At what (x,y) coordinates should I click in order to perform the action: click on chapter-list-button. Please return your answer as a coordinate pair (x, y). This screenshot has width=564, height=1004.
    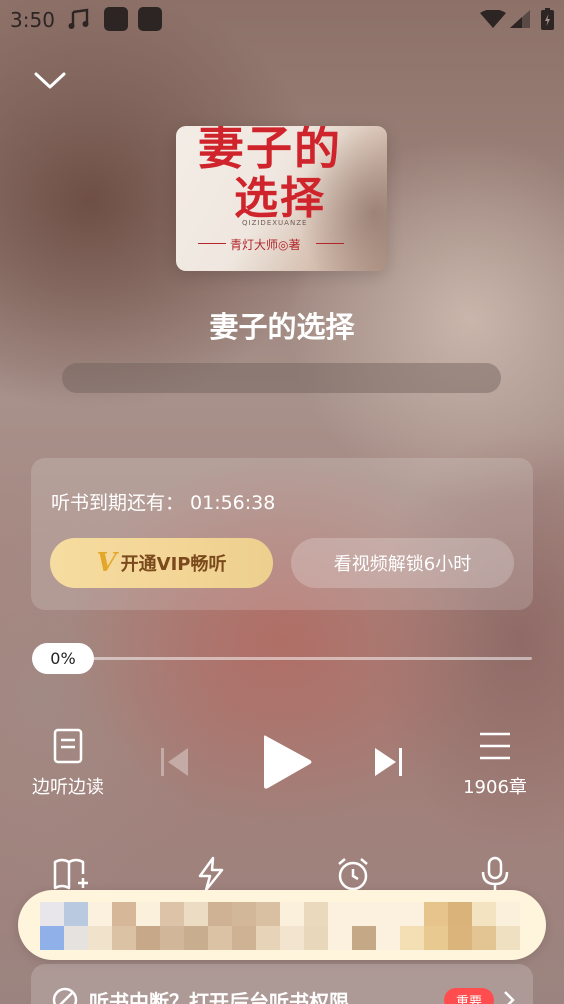
    Looking at the image, I should click on (495, 748).